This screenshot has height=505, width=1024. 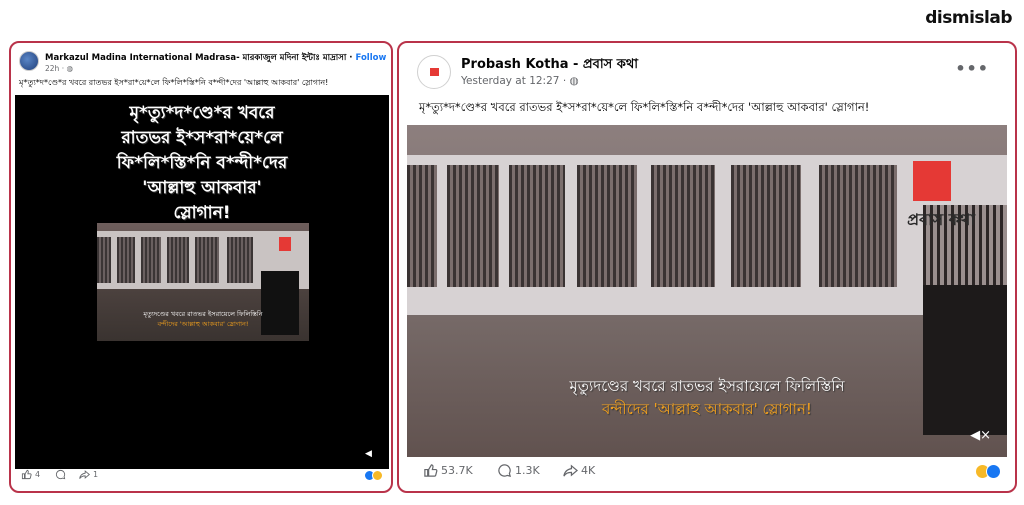 What do you see at coordinates (972, 68) in the screenshot?
I see `more-options-icon: •••` at bounding box center [972, 68].